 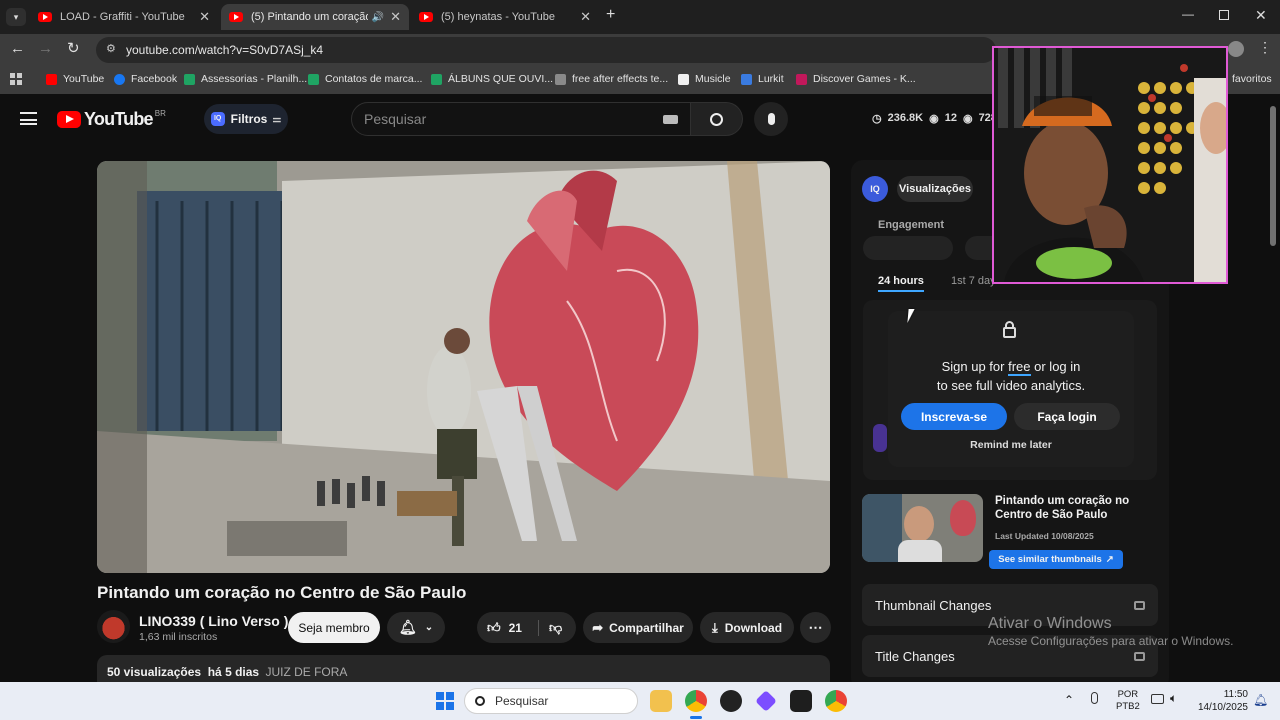 What do you see at coordinates (875, 189) in the screenshot?
I see `vidiq-logo-icon: IQ` at bounding box center [875, 189].